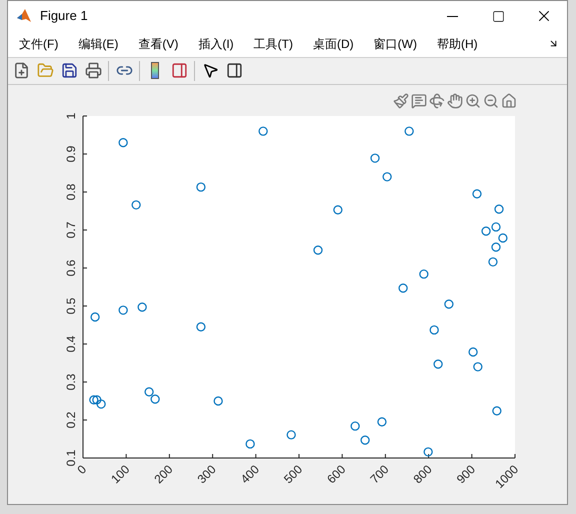 The image size is (576, 514). What do you see at coordinates (422, 474) in the screenshot?
I see `x-tick-label: 800` at bounding box center [422, 474].